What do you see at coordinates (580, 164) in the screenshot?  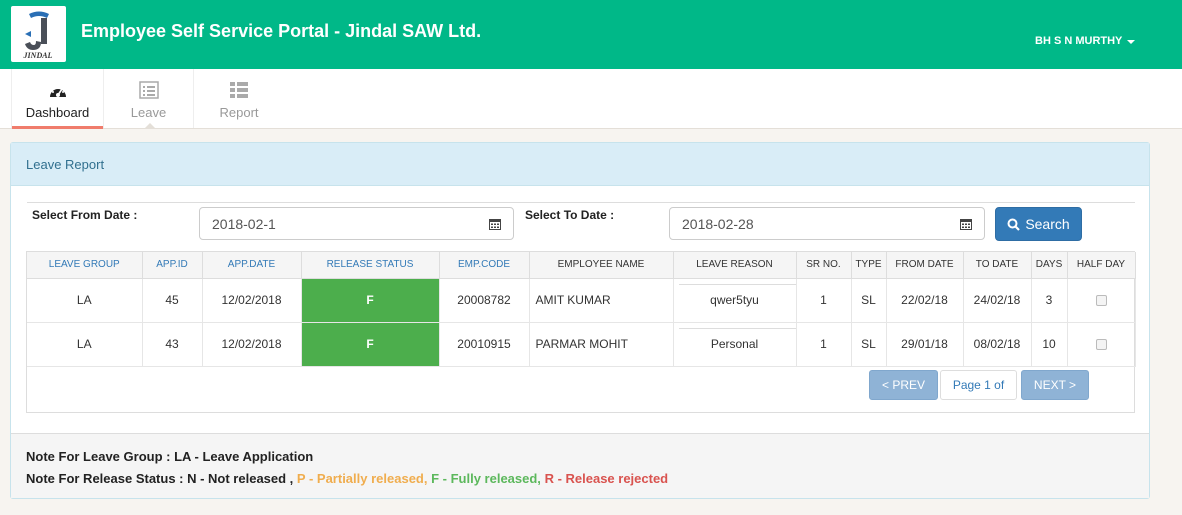 I see `panel-header: Leave Report` at bounding box center [580, 164].